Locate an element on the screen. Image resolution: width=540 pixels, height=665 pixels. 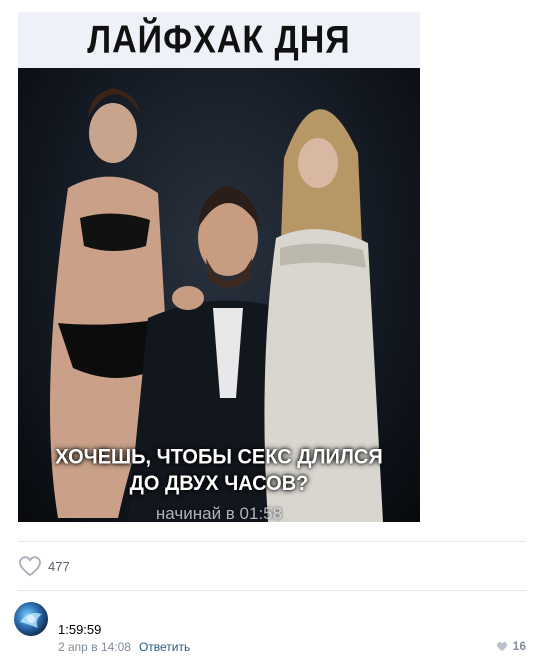
reply-link: Ответить is located at coordinates (164, 647).